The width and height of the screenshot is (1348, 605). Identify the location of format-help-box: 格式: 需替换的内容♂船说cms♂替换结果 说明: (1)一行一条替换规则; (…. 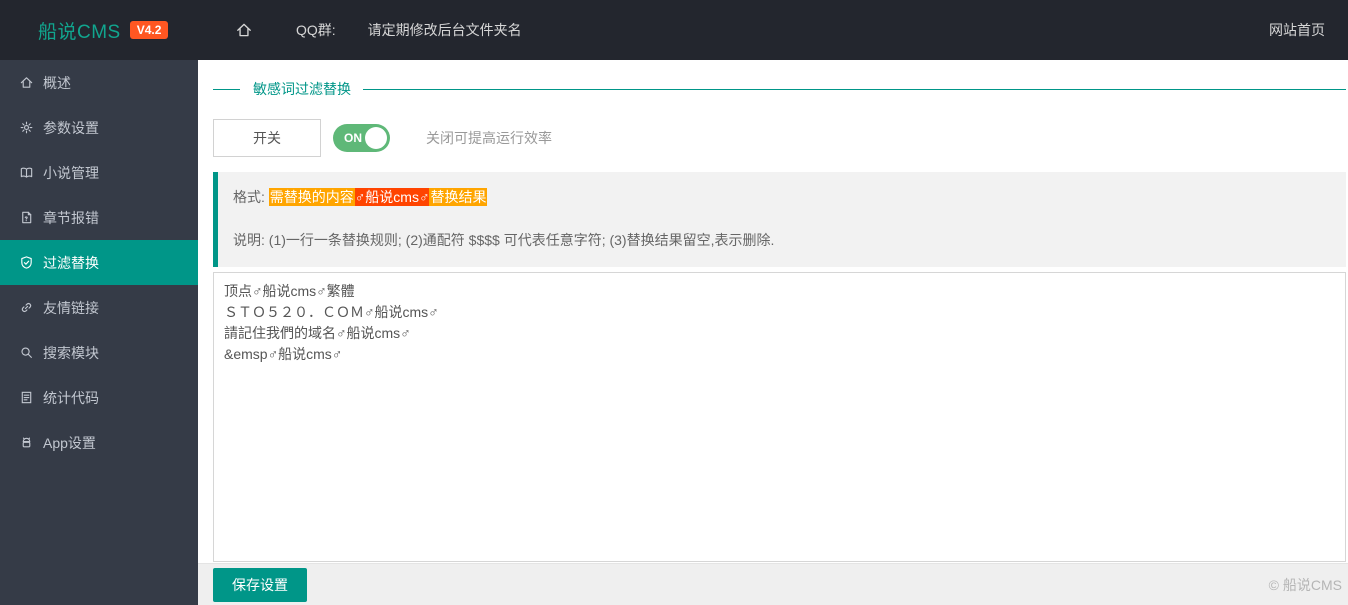
(779, 219).